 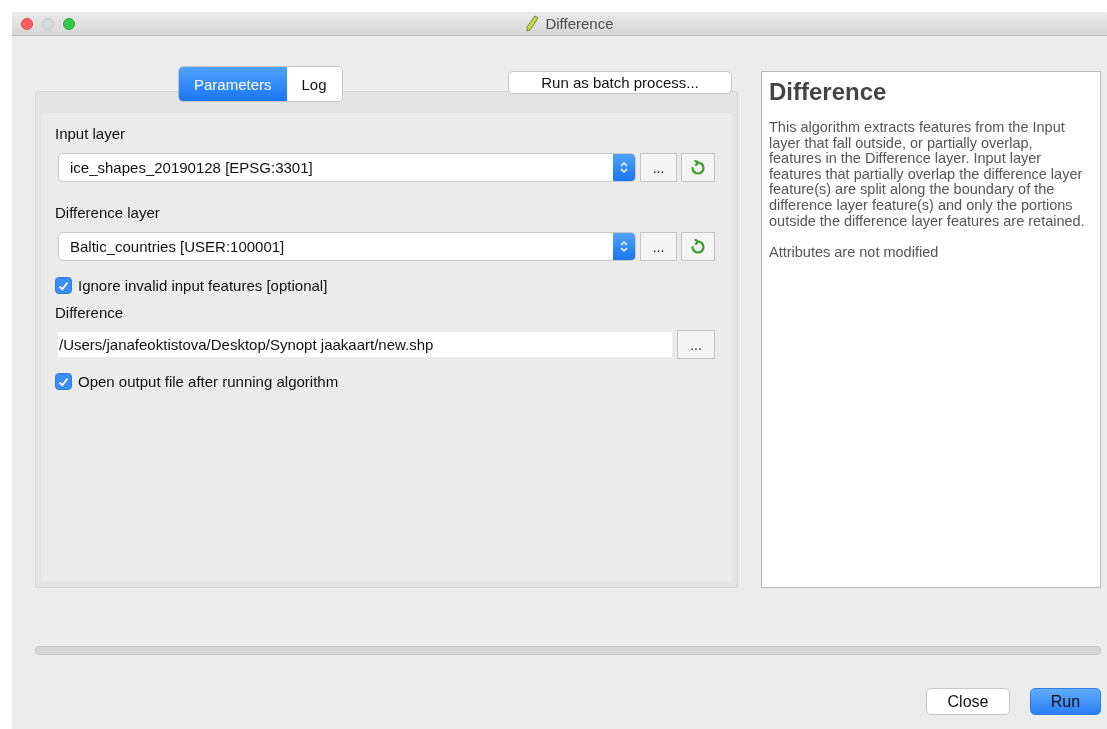 I want to click on window-title: Difference, so click(x=579, y=23).